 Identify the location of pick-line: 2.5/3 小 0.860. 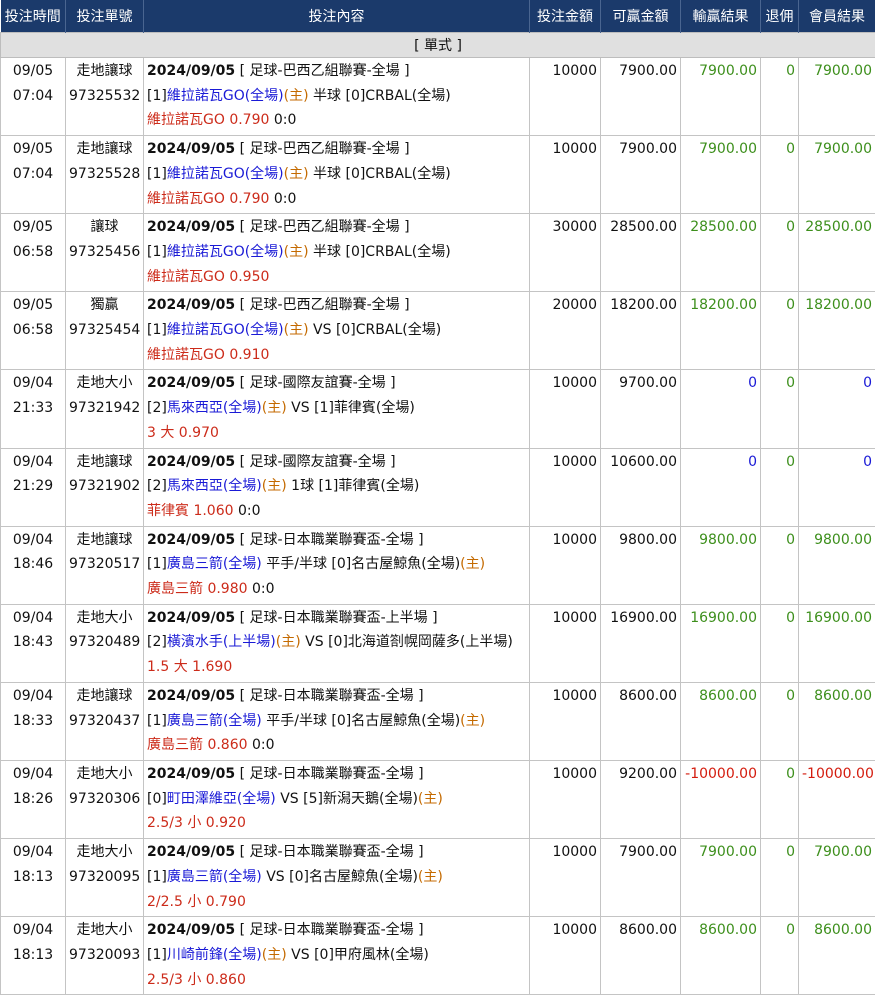
(336, 980).